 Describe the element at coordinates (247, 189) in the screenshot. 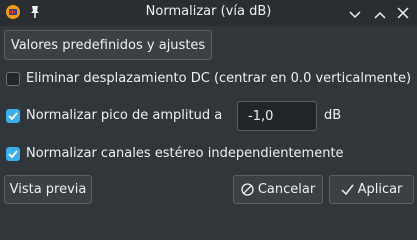

I see `cancel-icon` at that location.